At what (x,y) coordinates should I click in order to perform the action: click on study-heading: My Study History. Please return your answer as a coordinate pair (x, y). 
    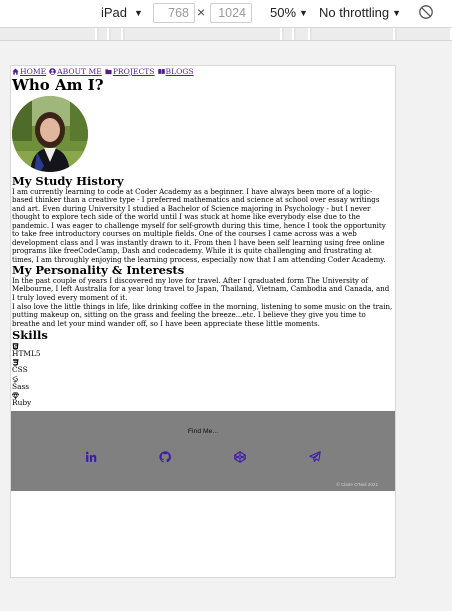
    Looking at the image, I should click on (68, 181).